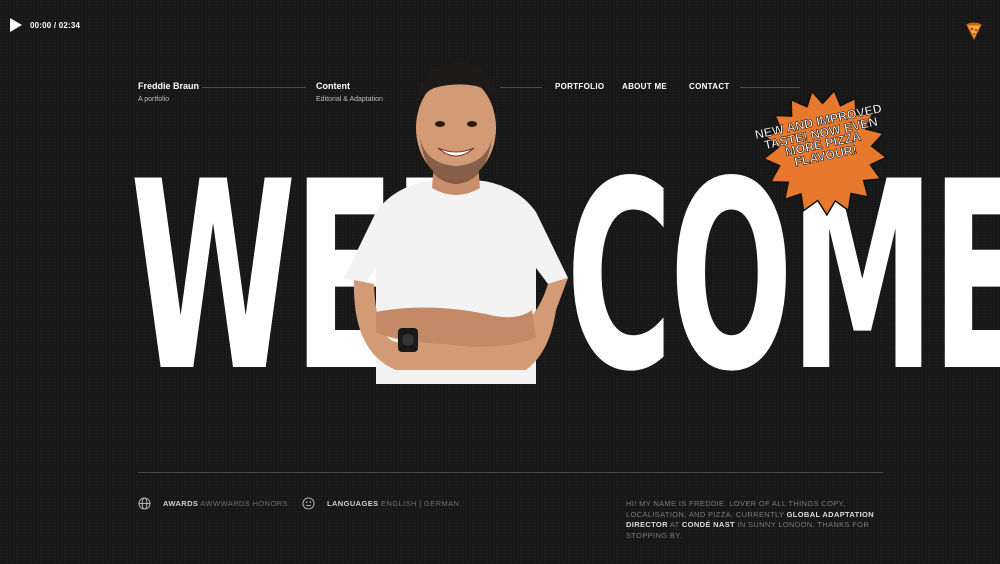 This screenshot has width=1000, height=564. What do you see at coordinates (55, 25) in the screenshot?
I see `audio-time: 00:00 / 02:34` at bounding box center [55, 25].